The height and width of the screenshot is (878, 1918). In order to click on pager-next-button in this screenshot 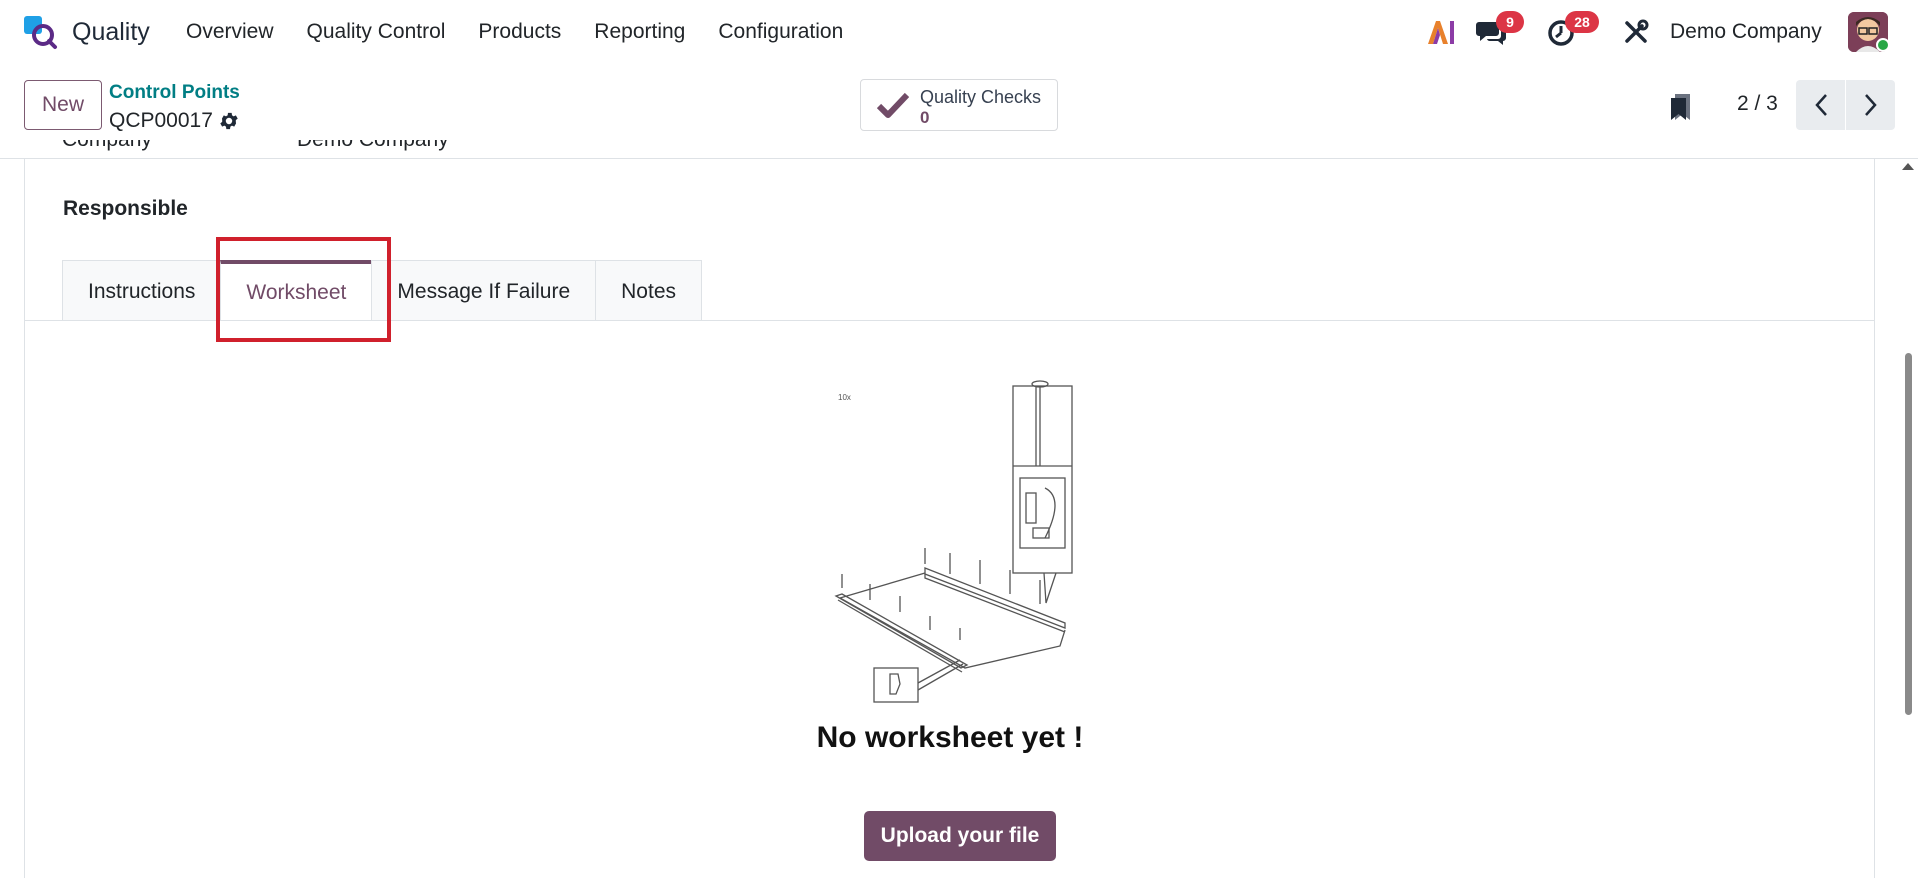, I will do `click(1870, 105)`.